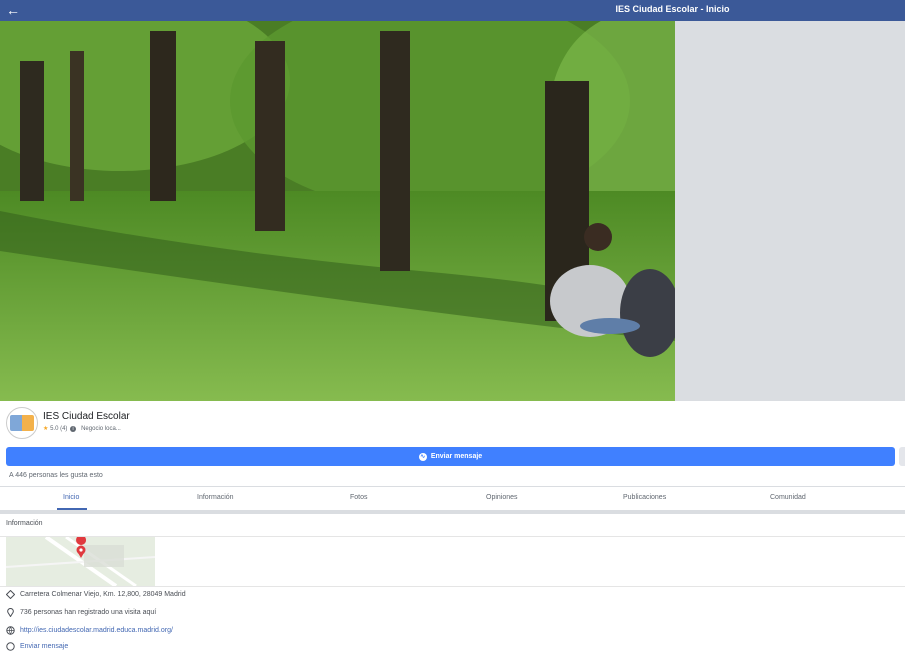 Image resolution: width=905 pixels, height=653 pixels. I want to click on rating-text: 5.0 (4), so click(59, 429).